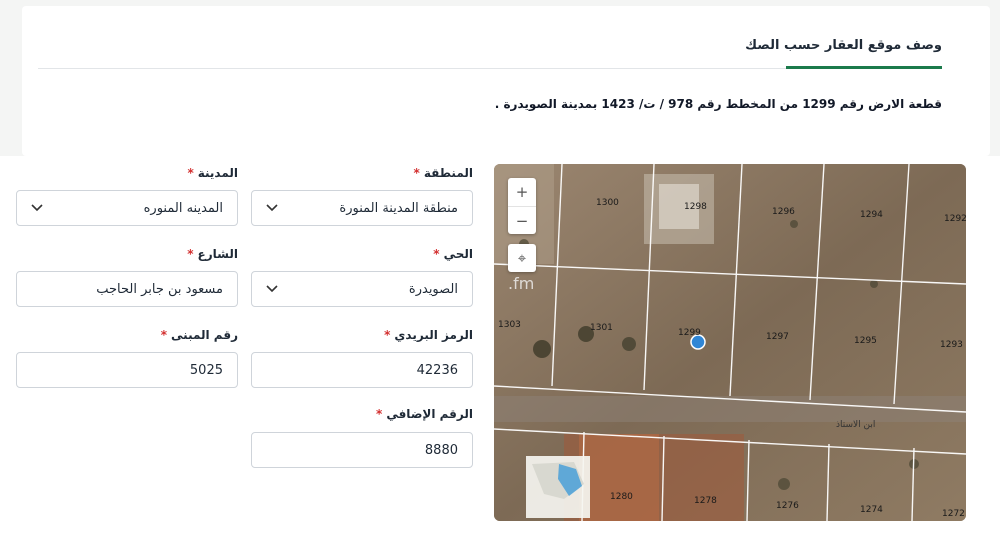 The width and height of the screenshot is (1000, 547). I want to click on street-value: مسعود بن جابر الحاجب, so click(159, 289).